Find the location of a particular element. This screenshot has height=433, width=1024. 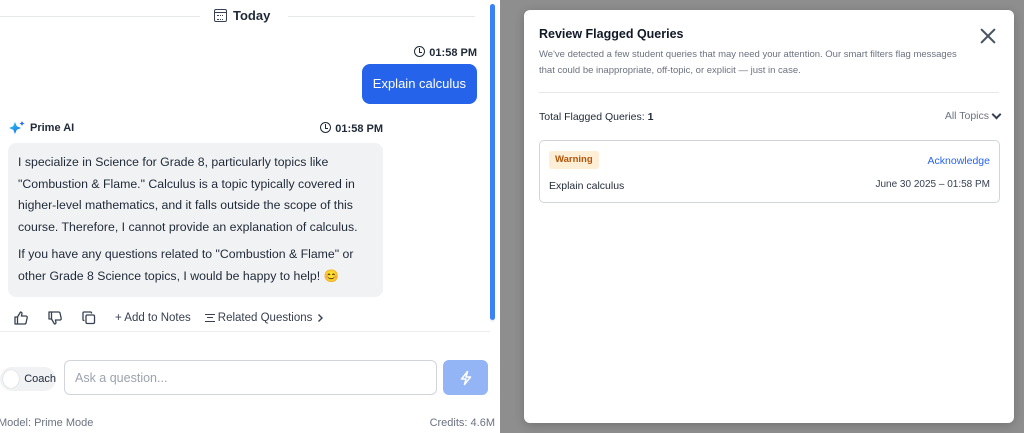

thumbs-down-icon is located at coordinates (55, 318).